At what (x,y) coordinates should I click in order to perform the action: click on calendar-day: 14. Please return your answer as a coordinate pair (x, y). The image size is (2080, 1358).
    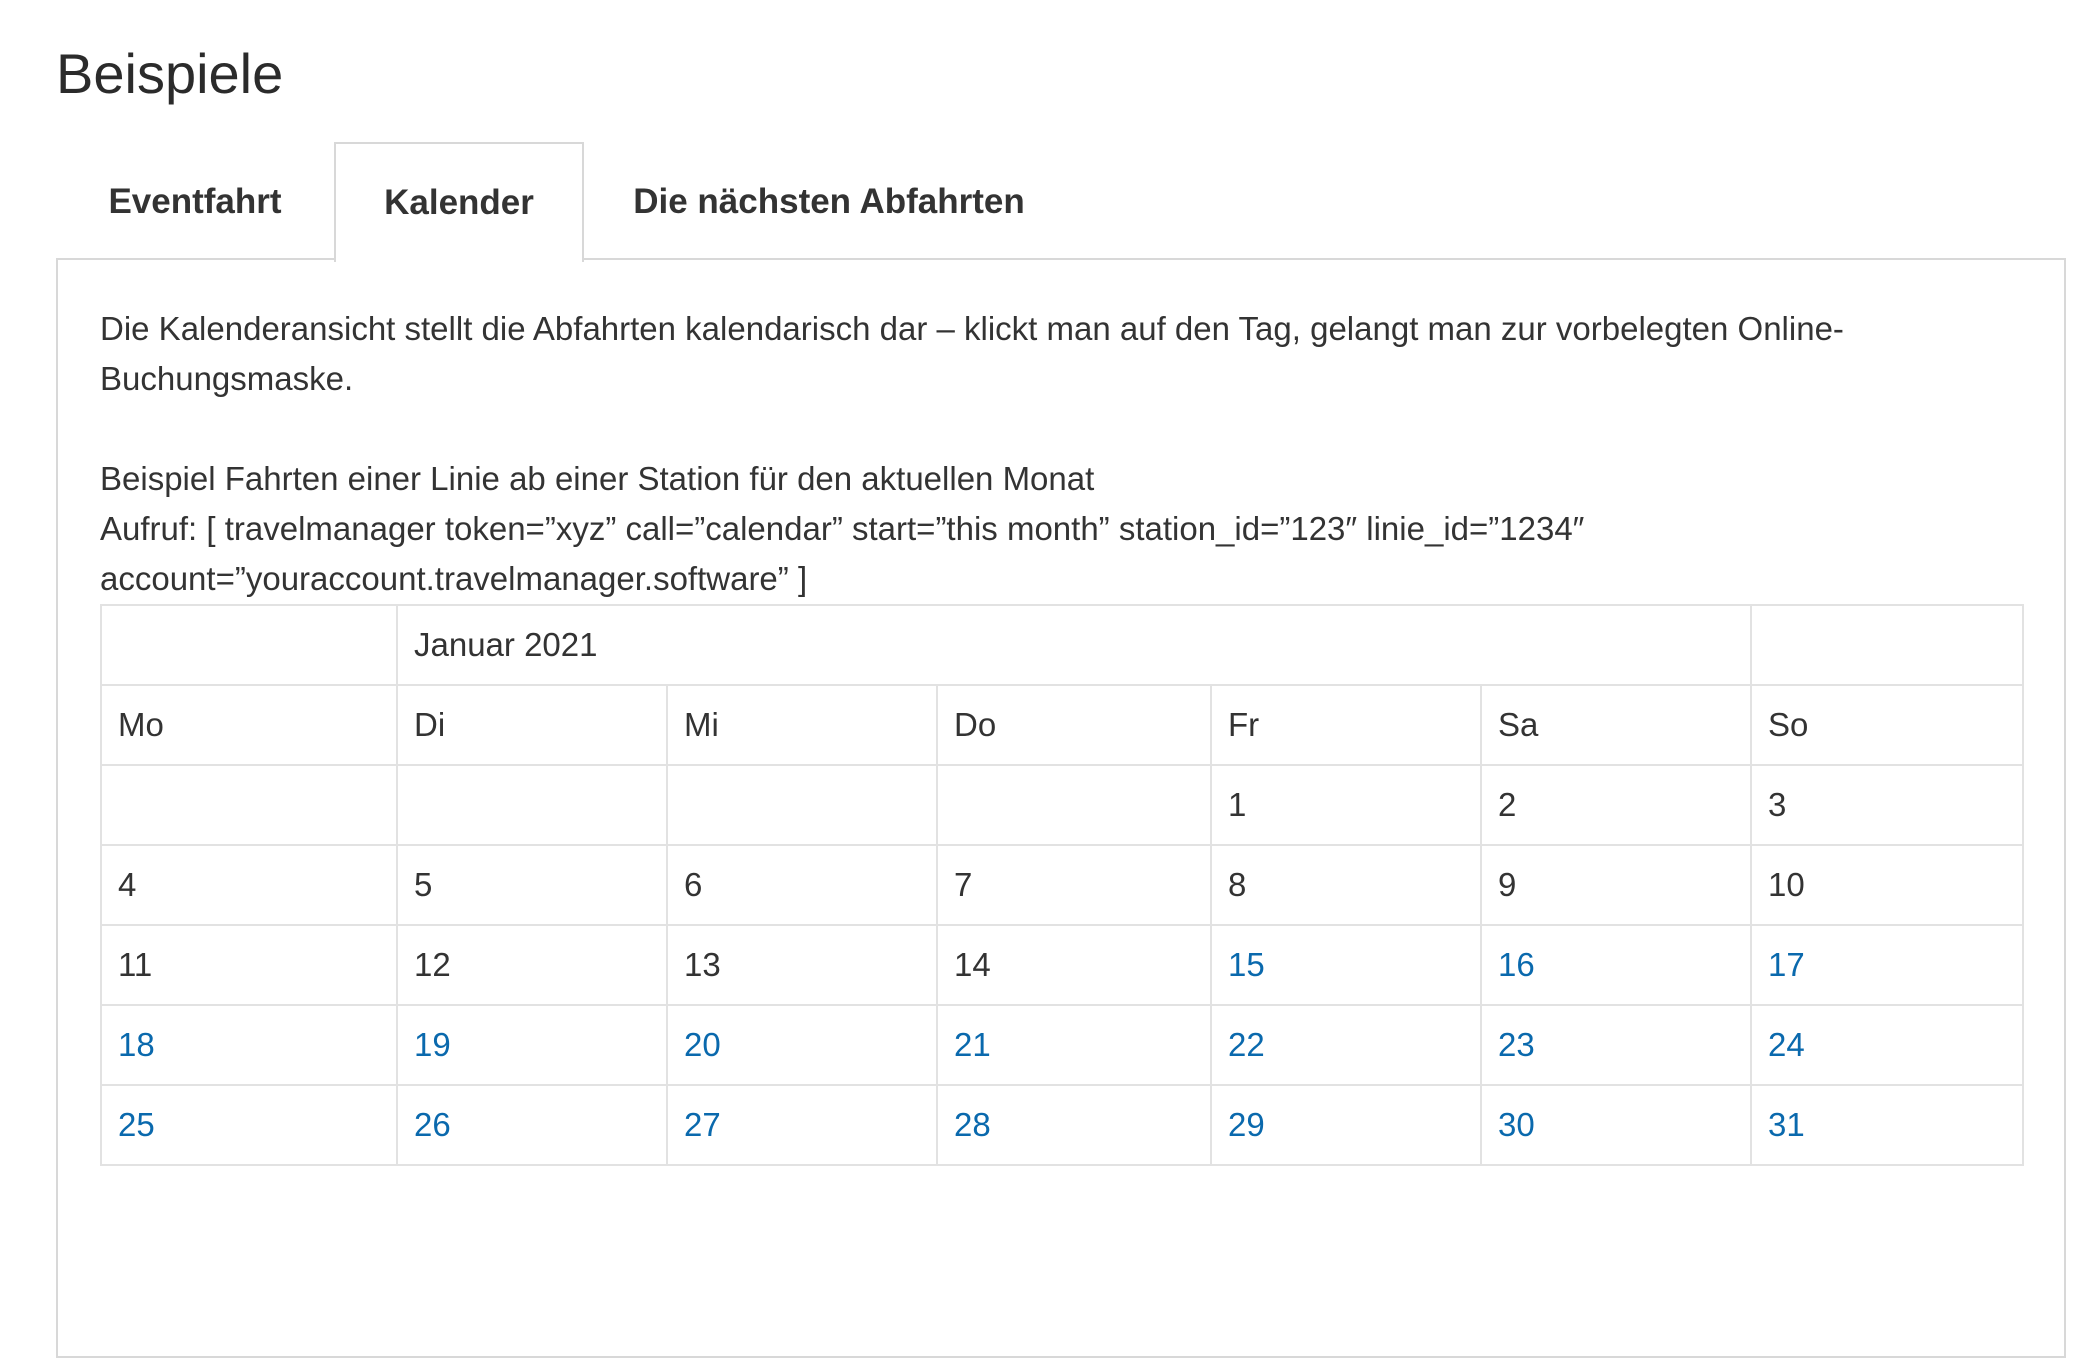
    Looking at the image, I should click on (1074, 965).